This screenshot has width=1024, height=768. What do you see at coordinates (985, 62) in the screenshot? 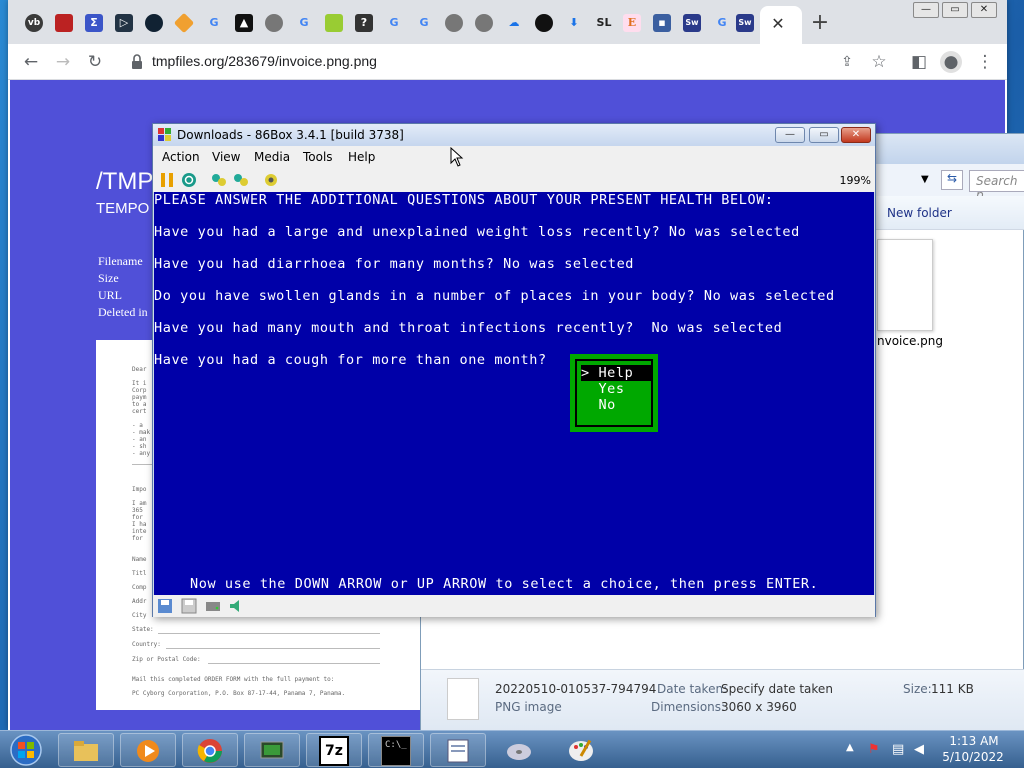
I see `menu-icon: ⋮` at bounding box center [985, 62].